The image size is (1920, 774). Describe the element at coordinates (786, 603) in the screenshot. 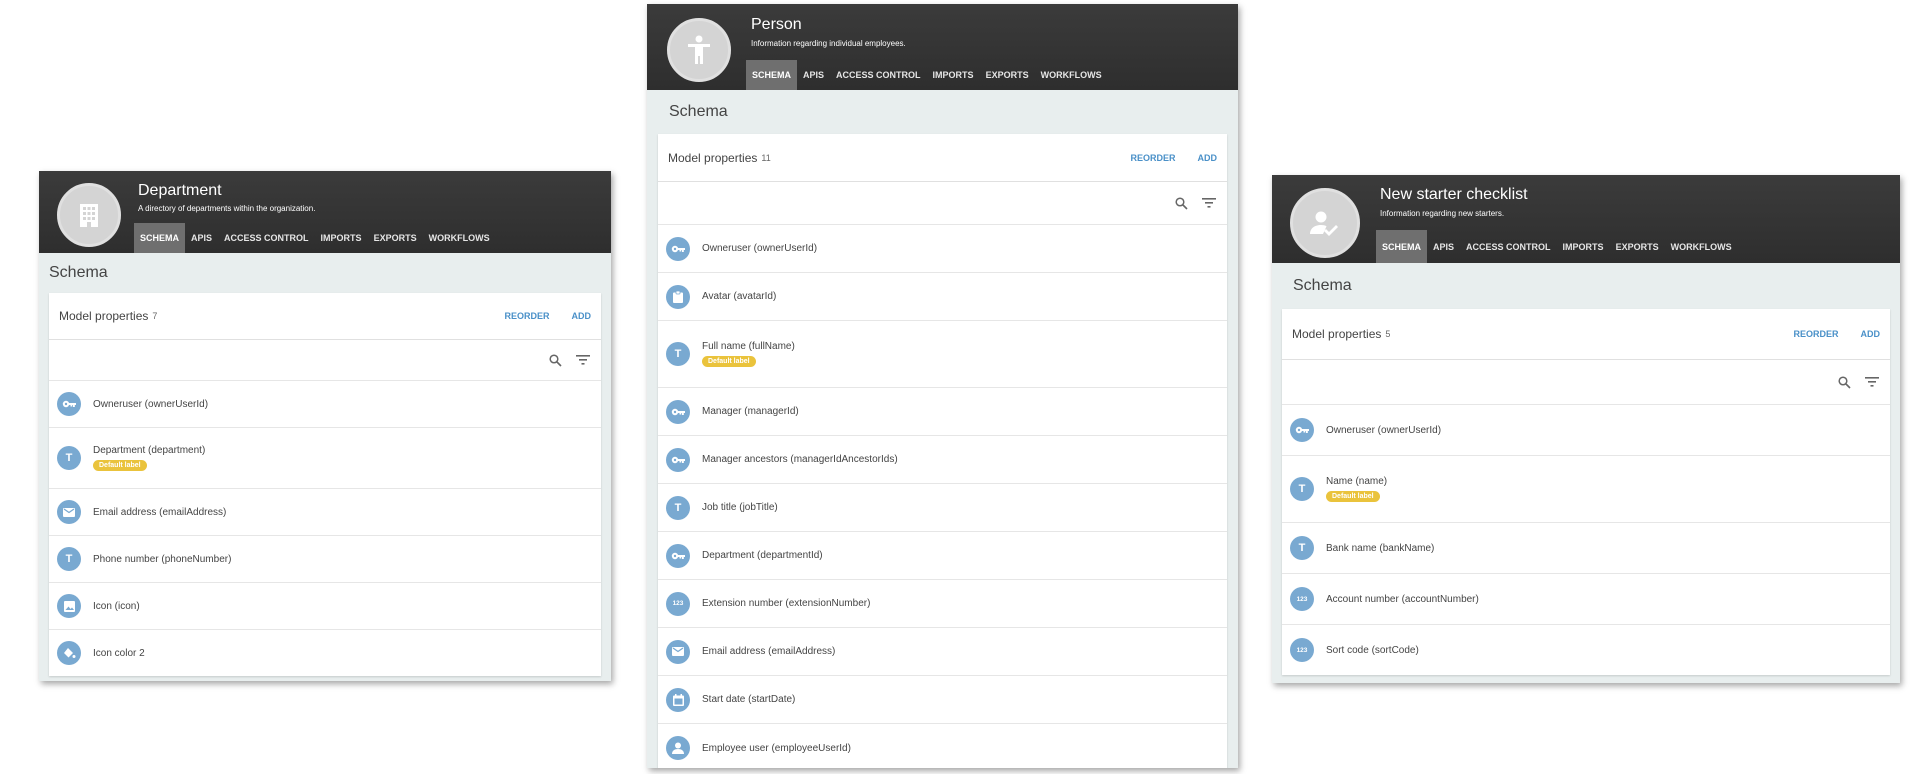

I see `property-label-group: Extension number (extensionNumber)` at that location.